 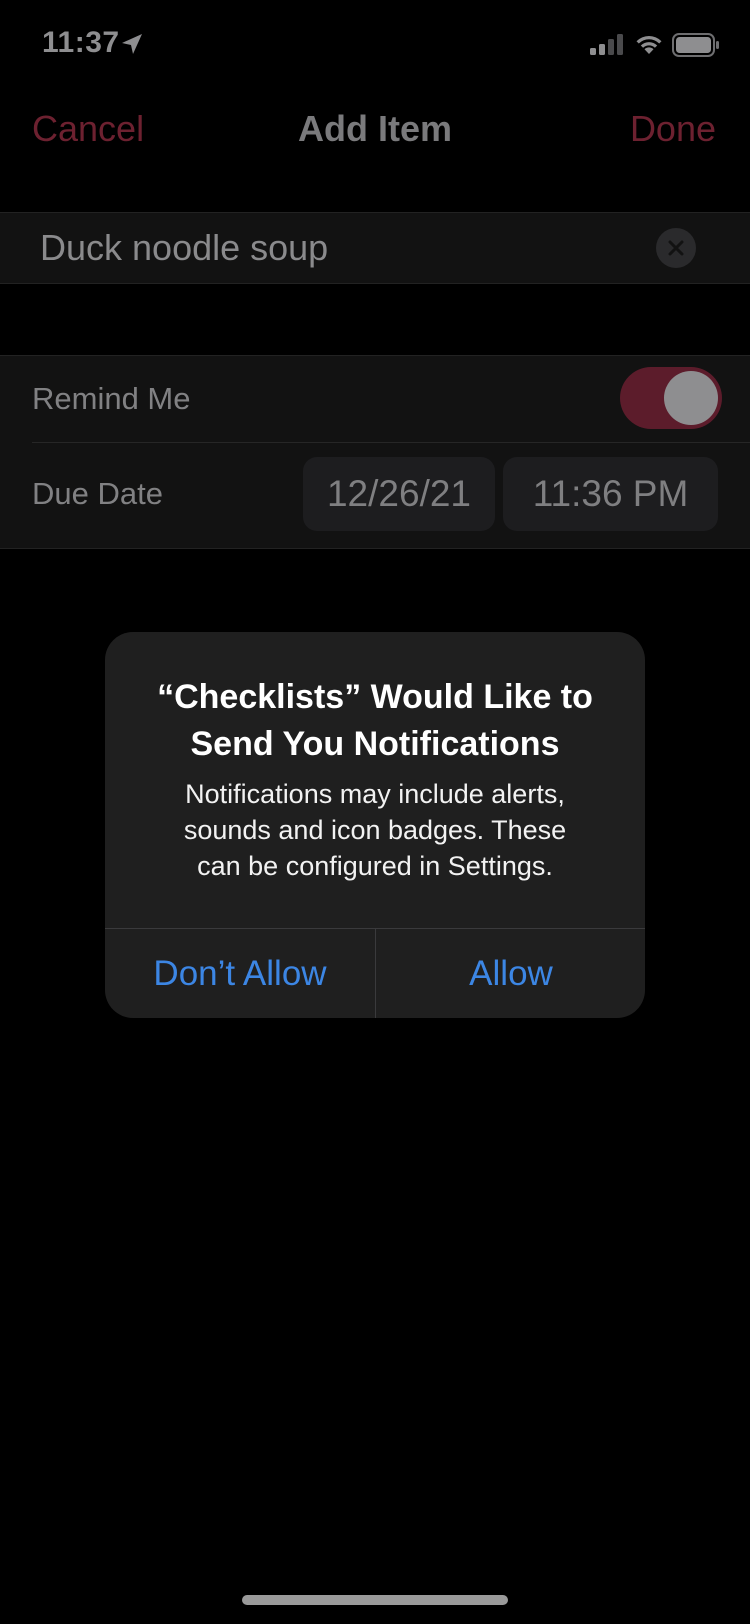 What do you see at coordinates (375, 794) in the screenshot?
I see `alert-message-line: Notifications may include alerts,` at bounding box center [375, 794].